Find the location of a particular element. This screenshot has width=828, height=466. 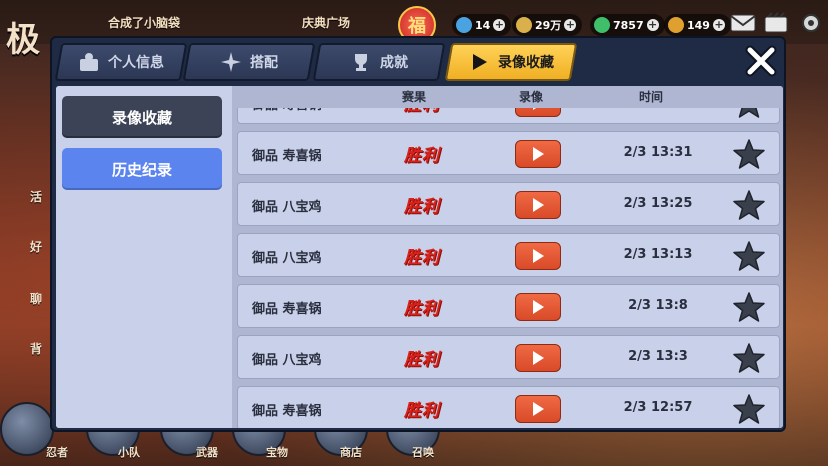

nav-summon-label: 召唤 is located at coordinates (423, 452).